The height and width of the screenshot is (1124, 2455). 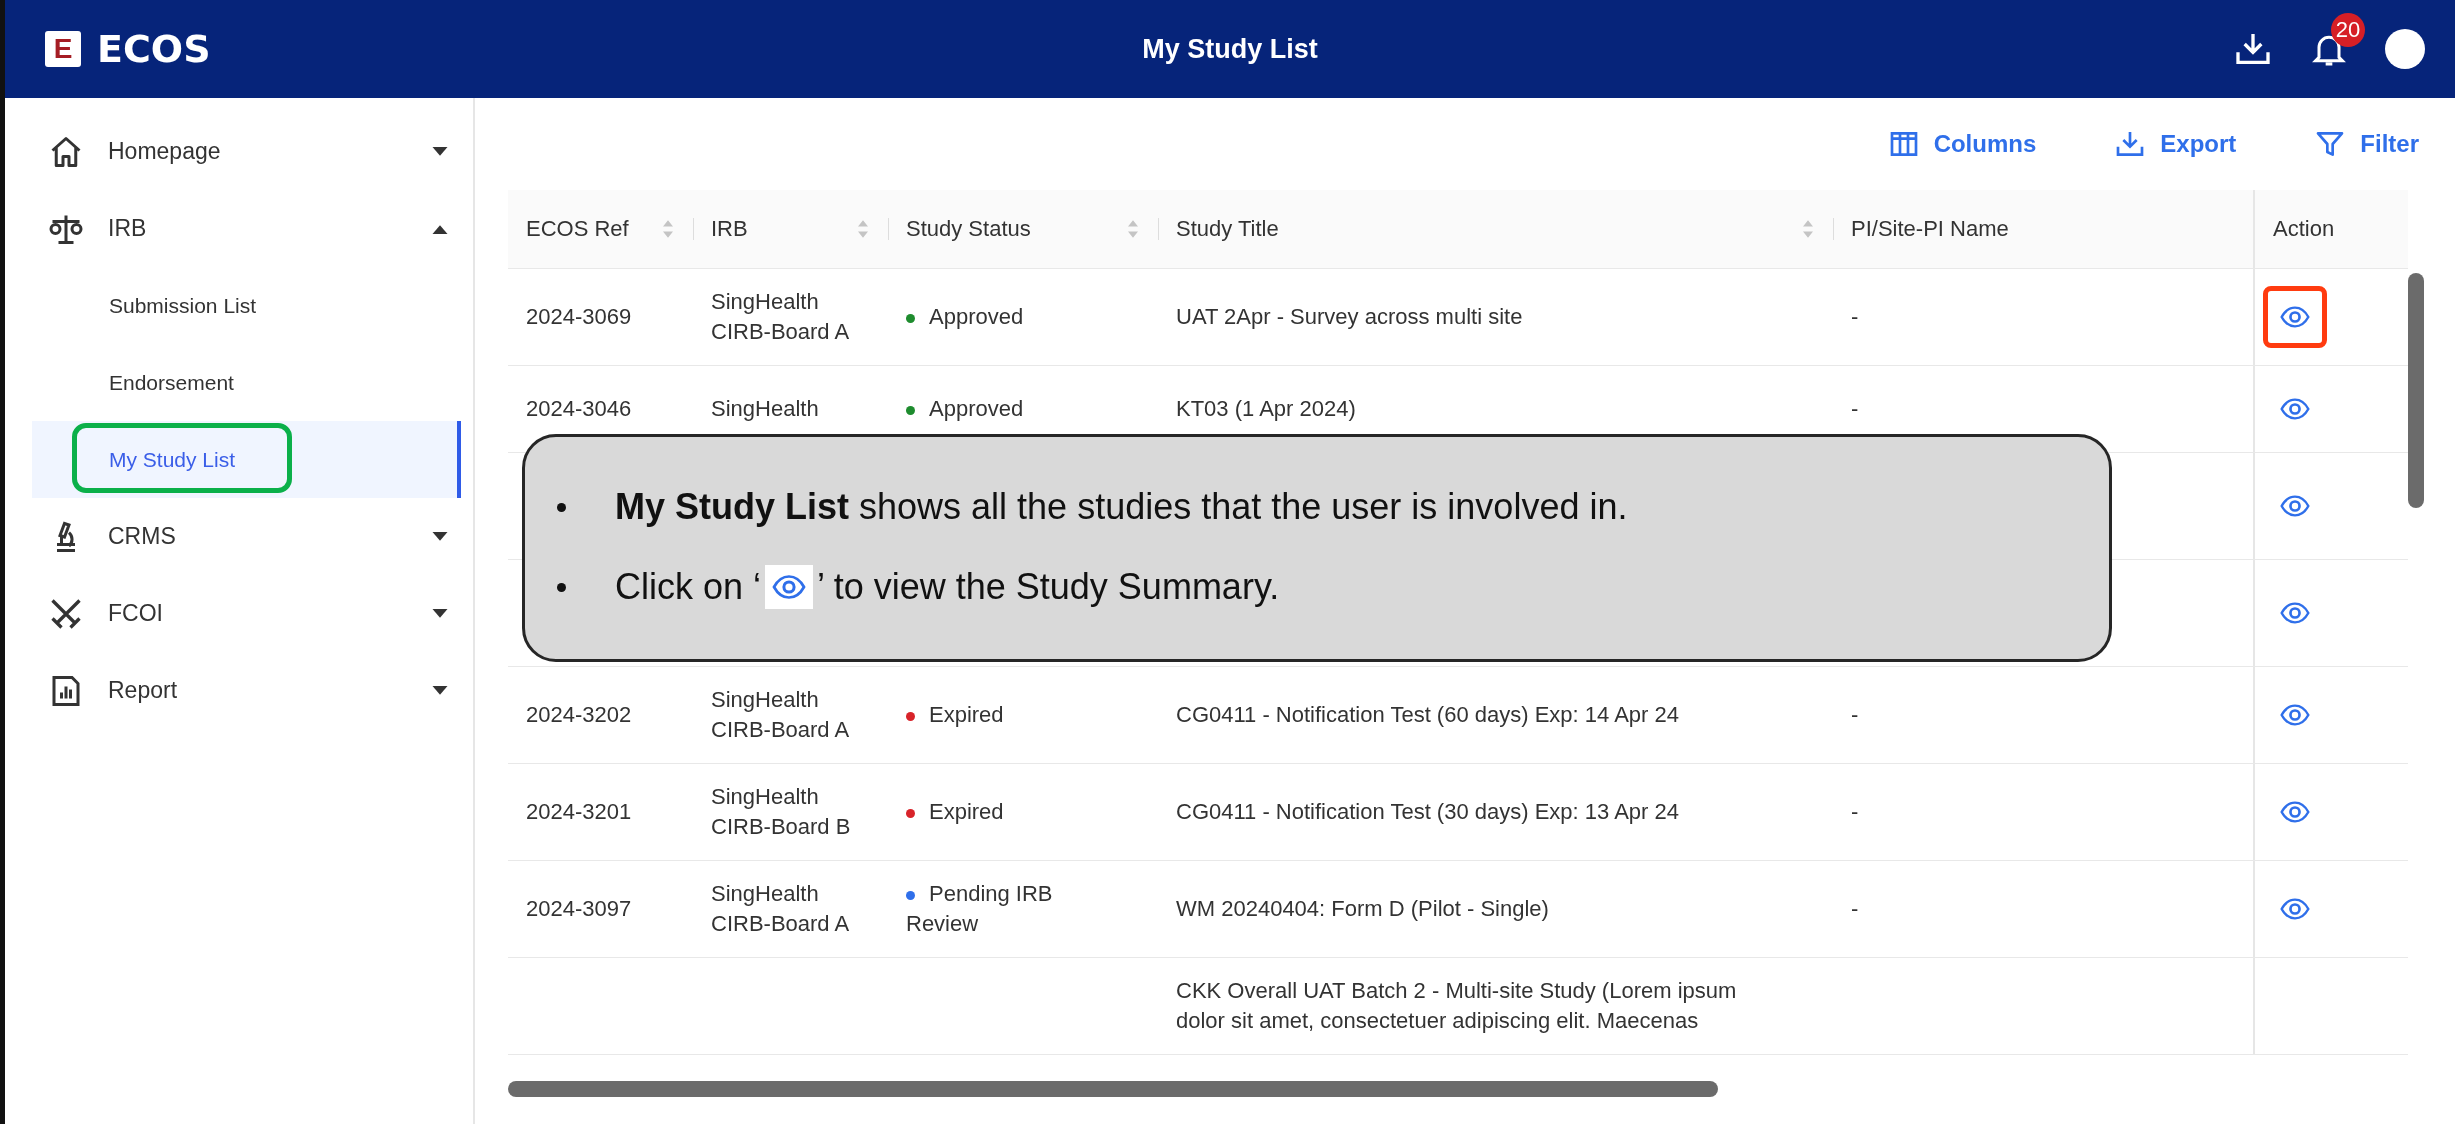 What do you see at coordinates (1930, 229) in the screenshot?
I see `column-header: PI/Site-PI Name` at bounding box center [1930, 229].